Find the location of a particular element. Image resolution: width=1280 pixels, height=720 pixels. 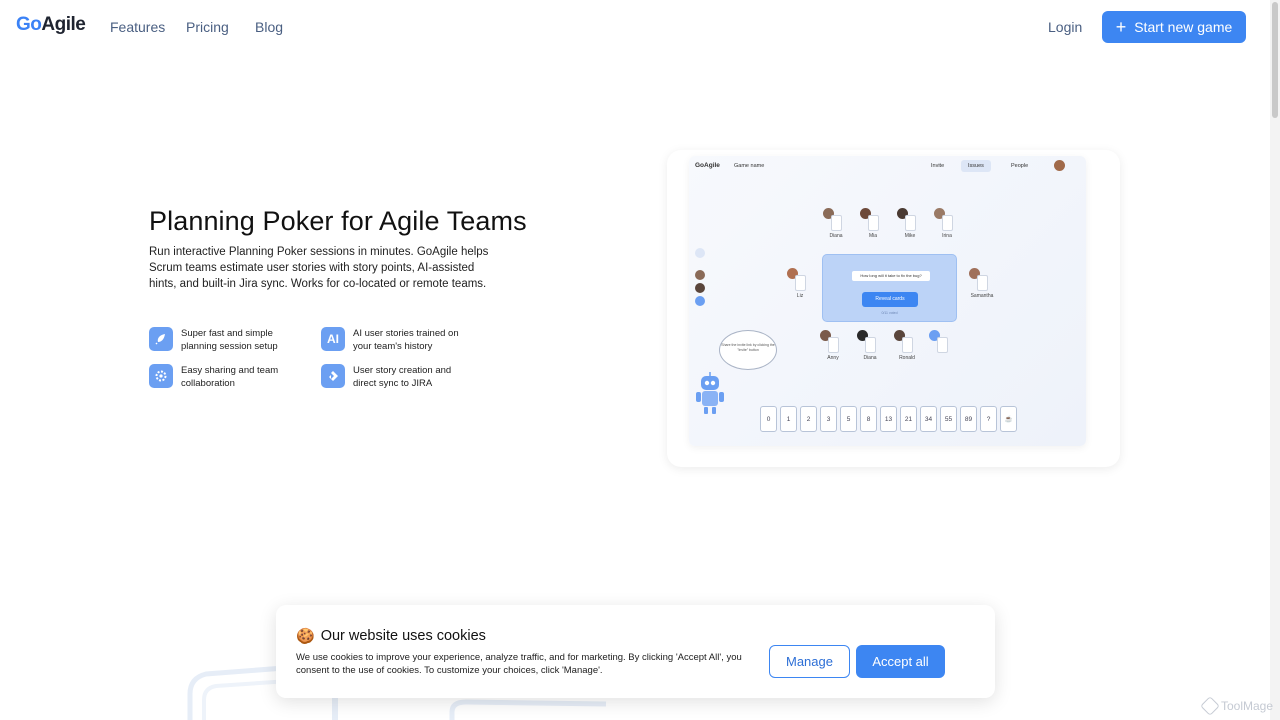

coffee-card-icon: ☕ is located at coordinates (1008, 419).